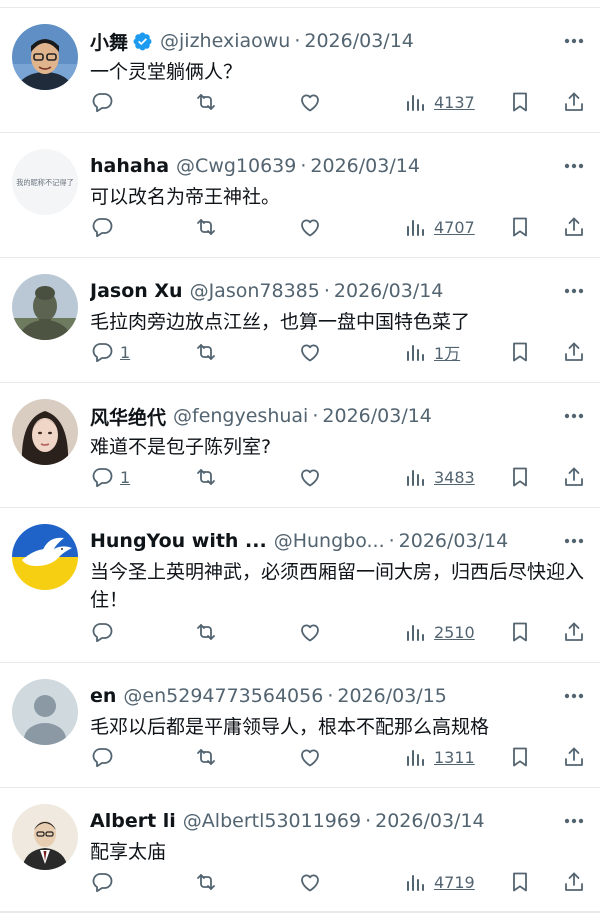 The height and width of the screenshot is (919, 600). I want to click on display-name: 风华绝代, so click(128, 416).